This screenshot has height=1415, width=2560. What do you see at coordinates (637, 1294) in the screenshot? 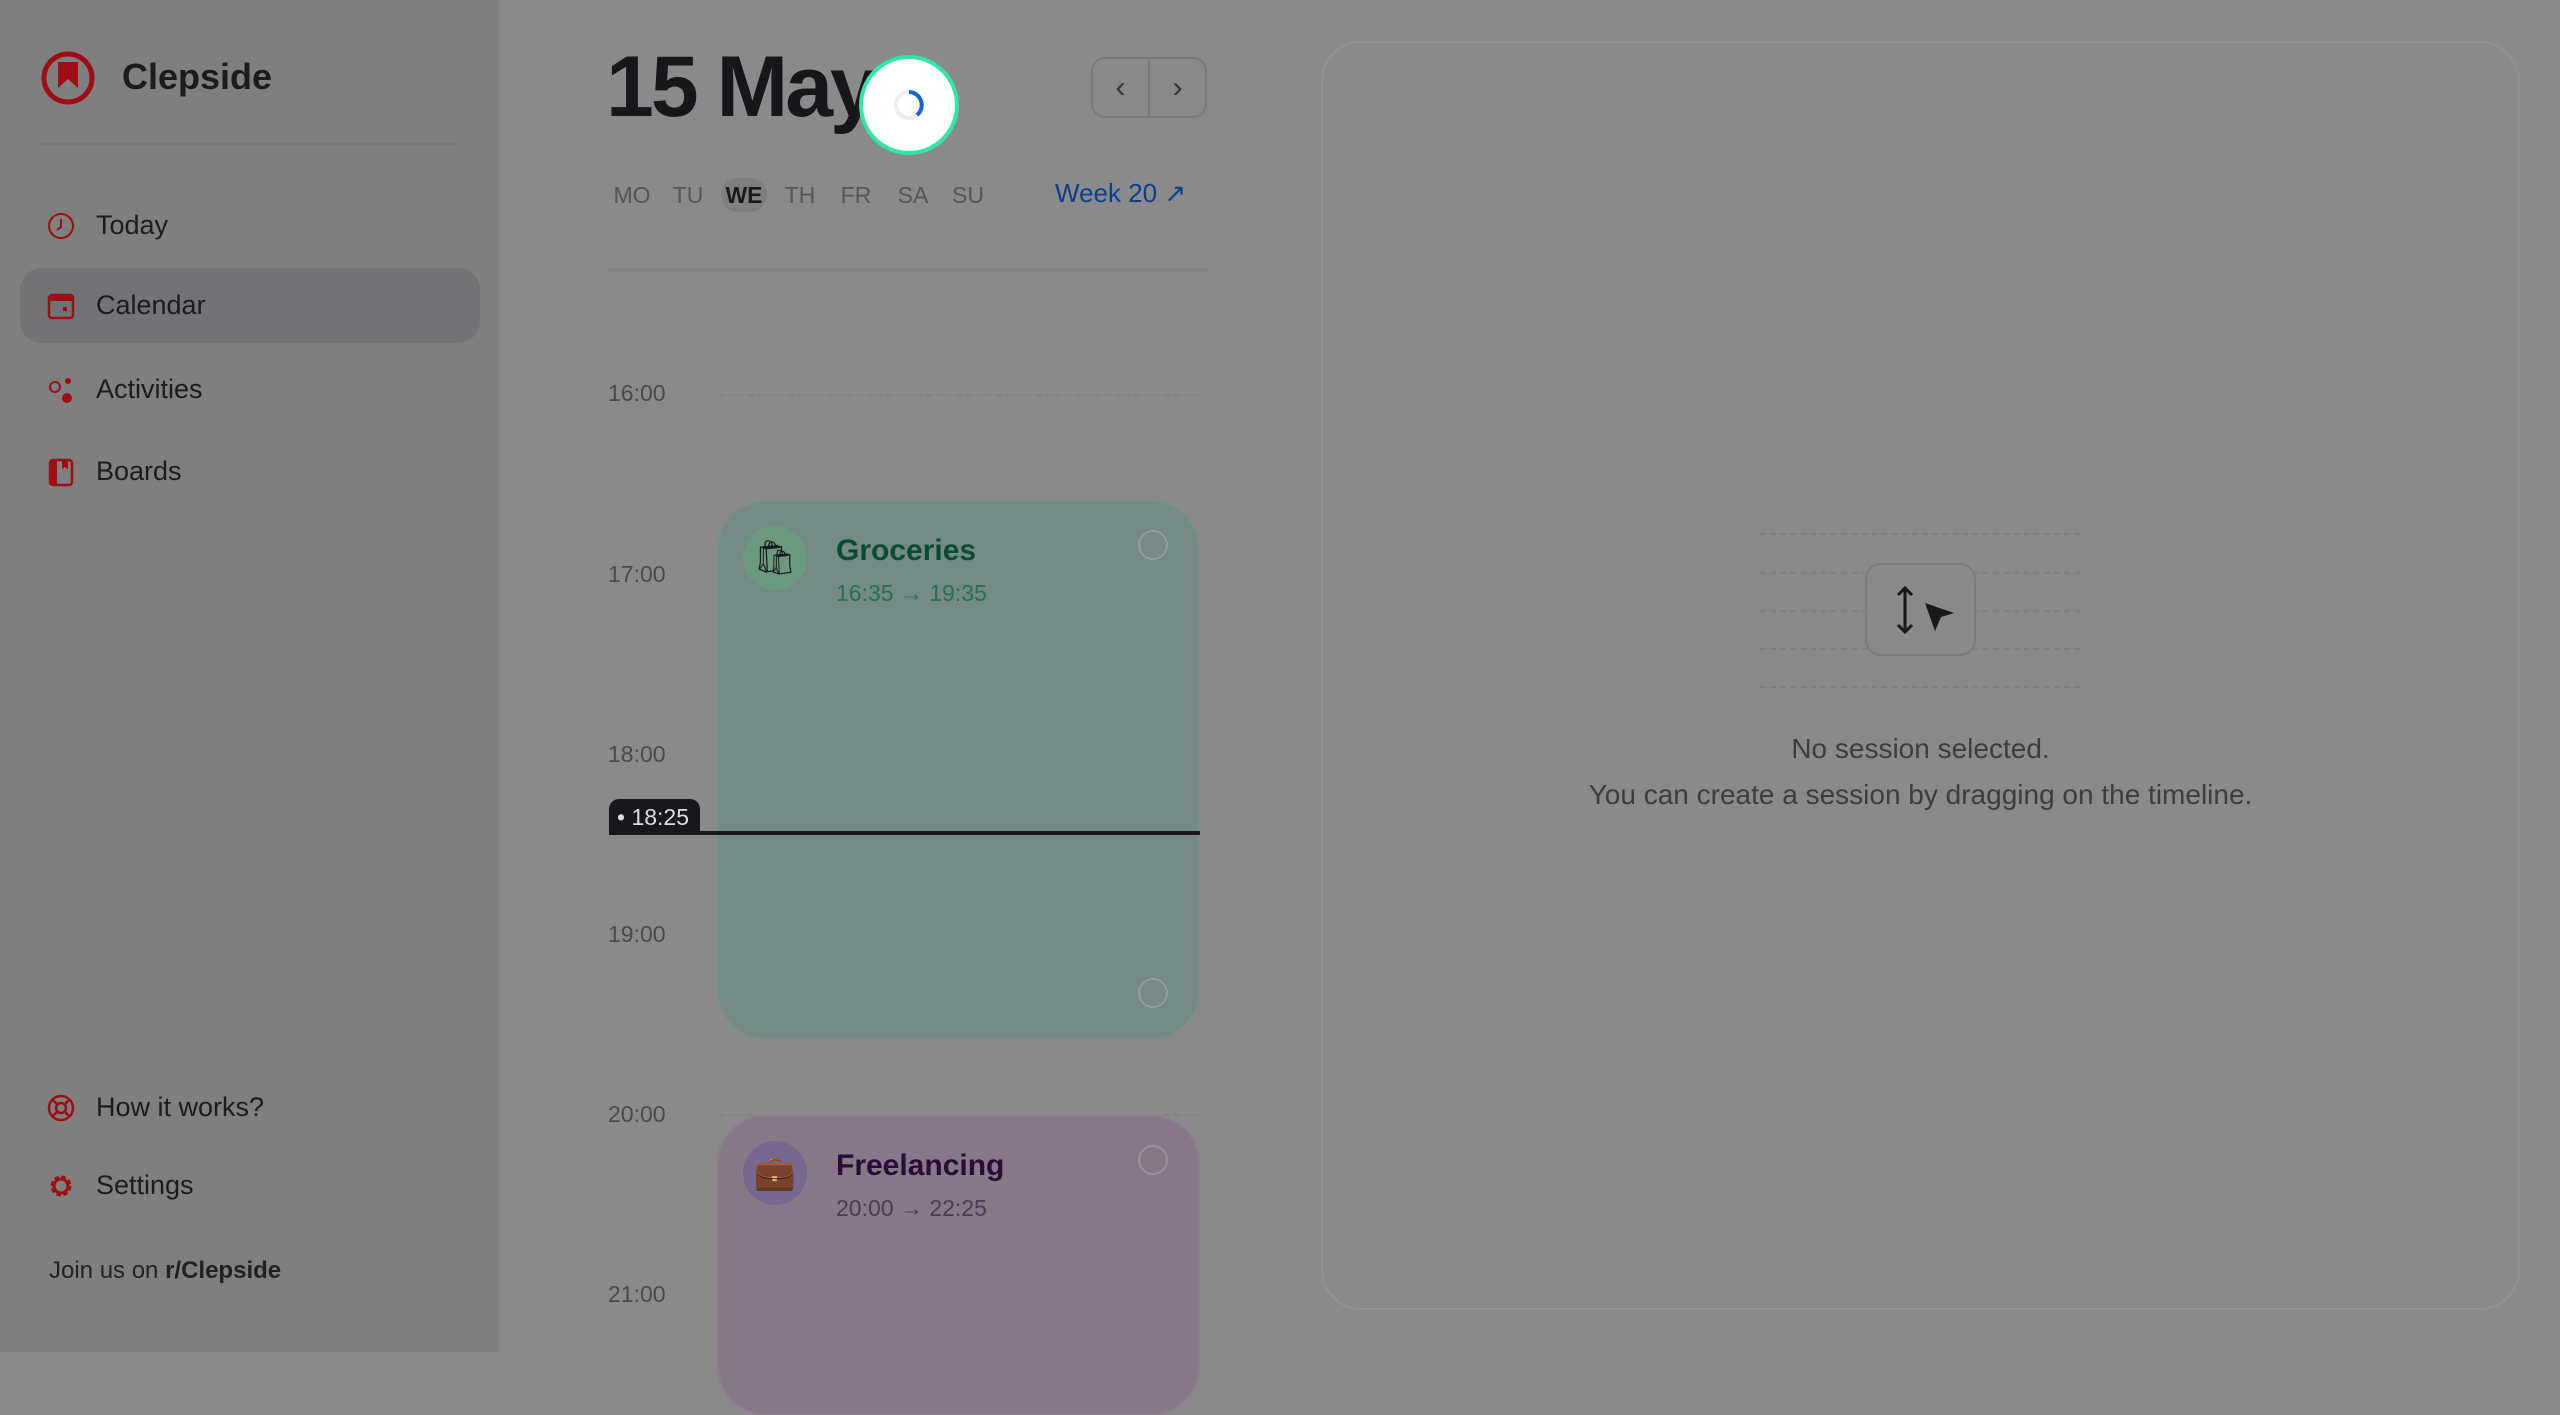
I see `hour-label: 21:00` at bounding box center [637, 1294].